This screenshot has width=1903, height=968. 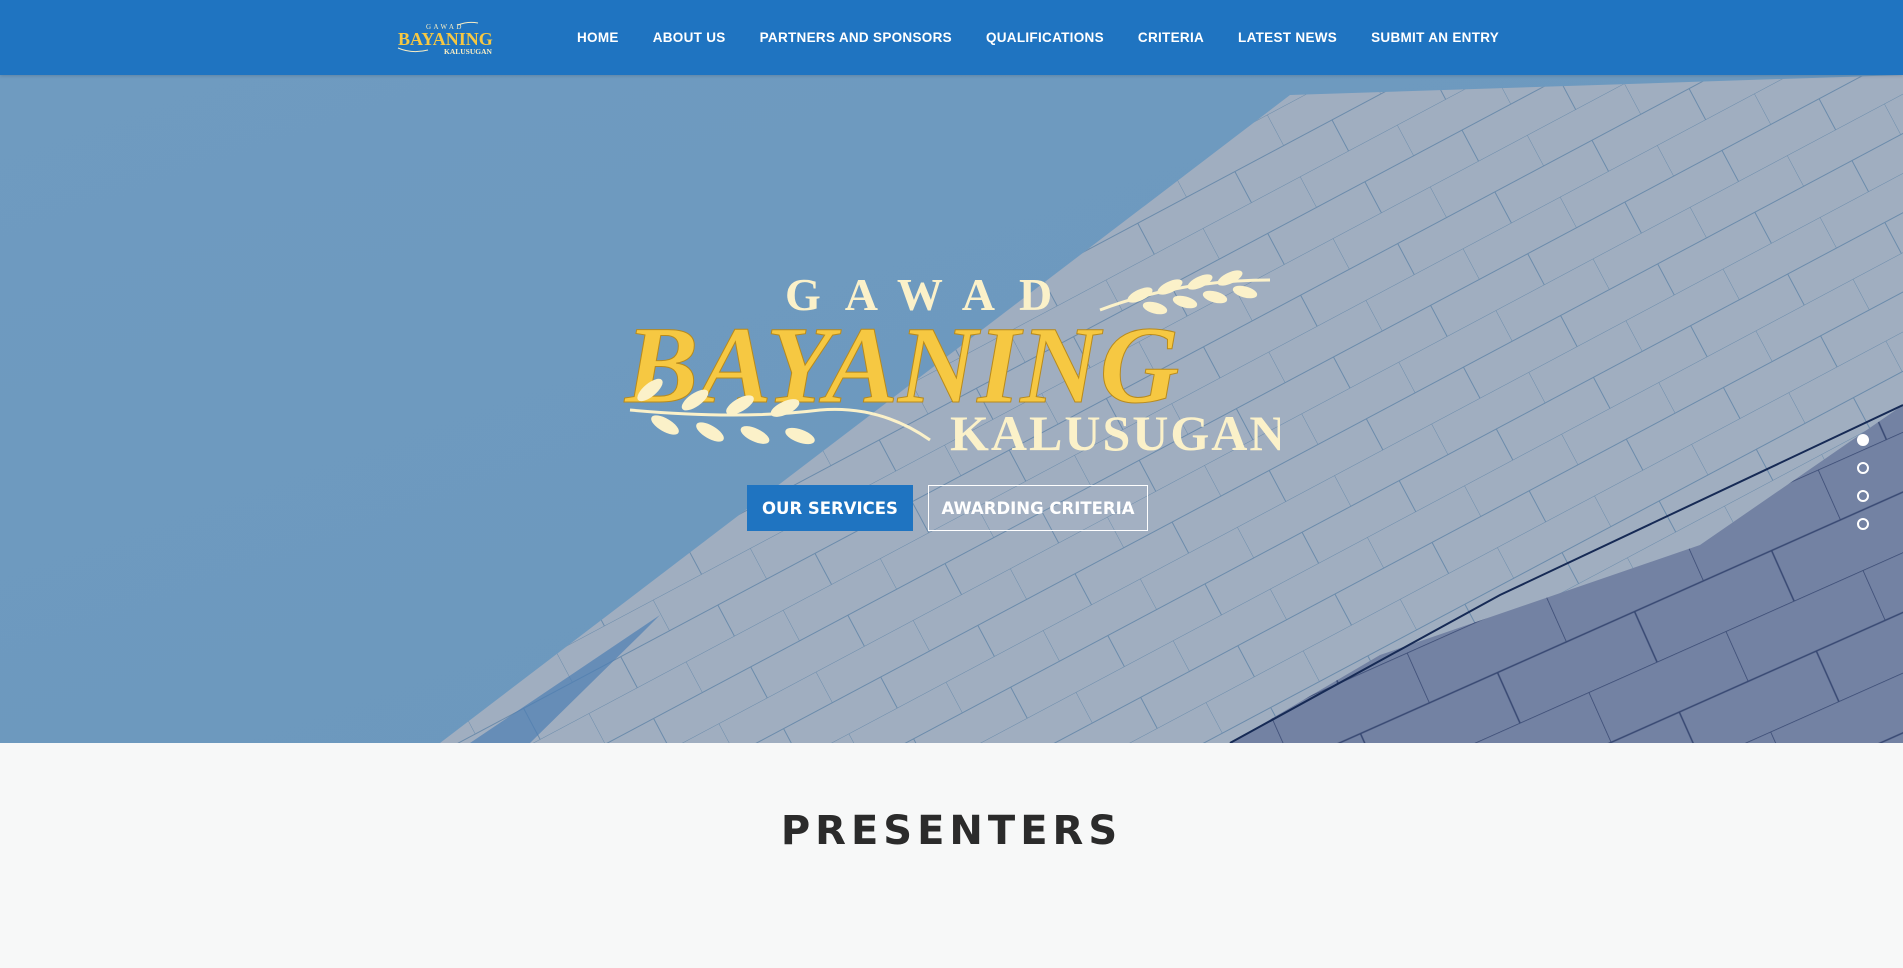 What do you see at coordinates (689, 37) in the screenshot?
I see `nav-about-us: ABOUT US` at bounding box center [689, 37].